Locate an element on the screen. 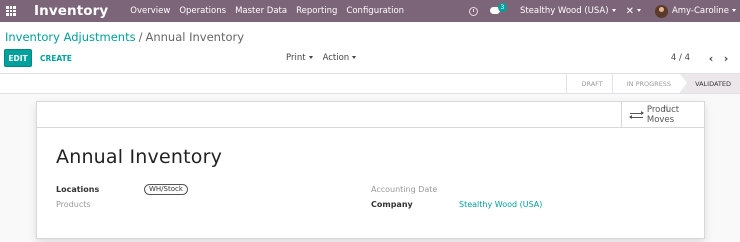  user-menu: Amy-Caroline is located at coordinates (704, 11).